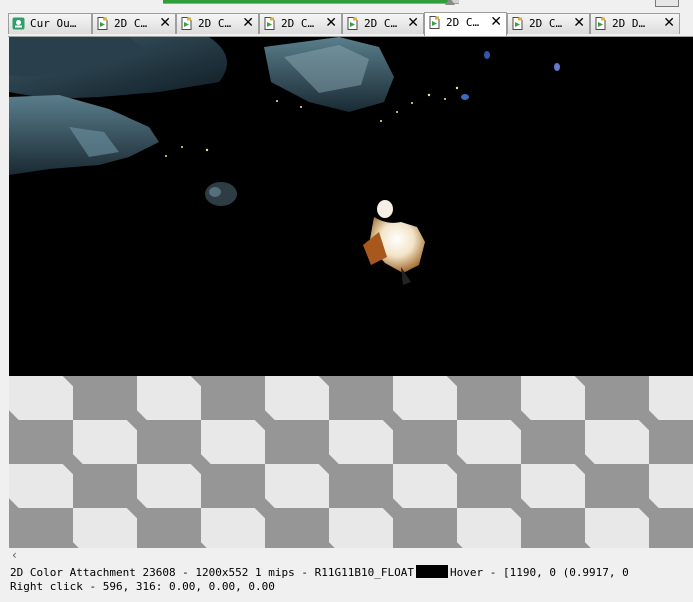 This screenshot has height=602, width=693. Describe the element at coordinates (307, 1) in the screenshot. I see `progress-slider-fill` at that location.